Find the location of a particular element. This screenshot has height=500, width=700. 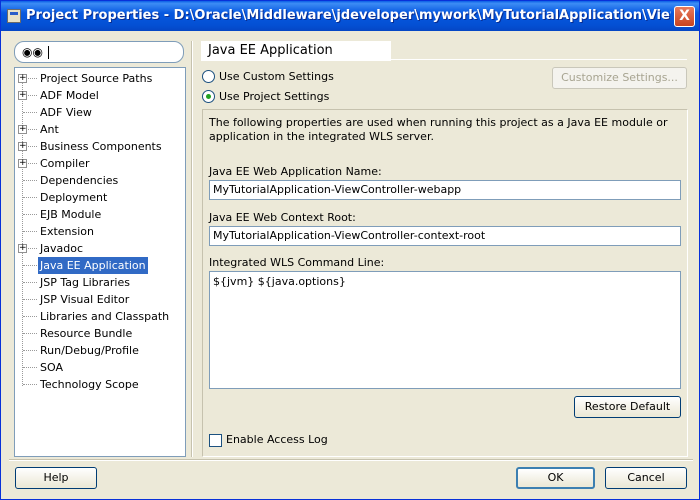

enable-access-log-checkbox is located at coordinates (215, 440).